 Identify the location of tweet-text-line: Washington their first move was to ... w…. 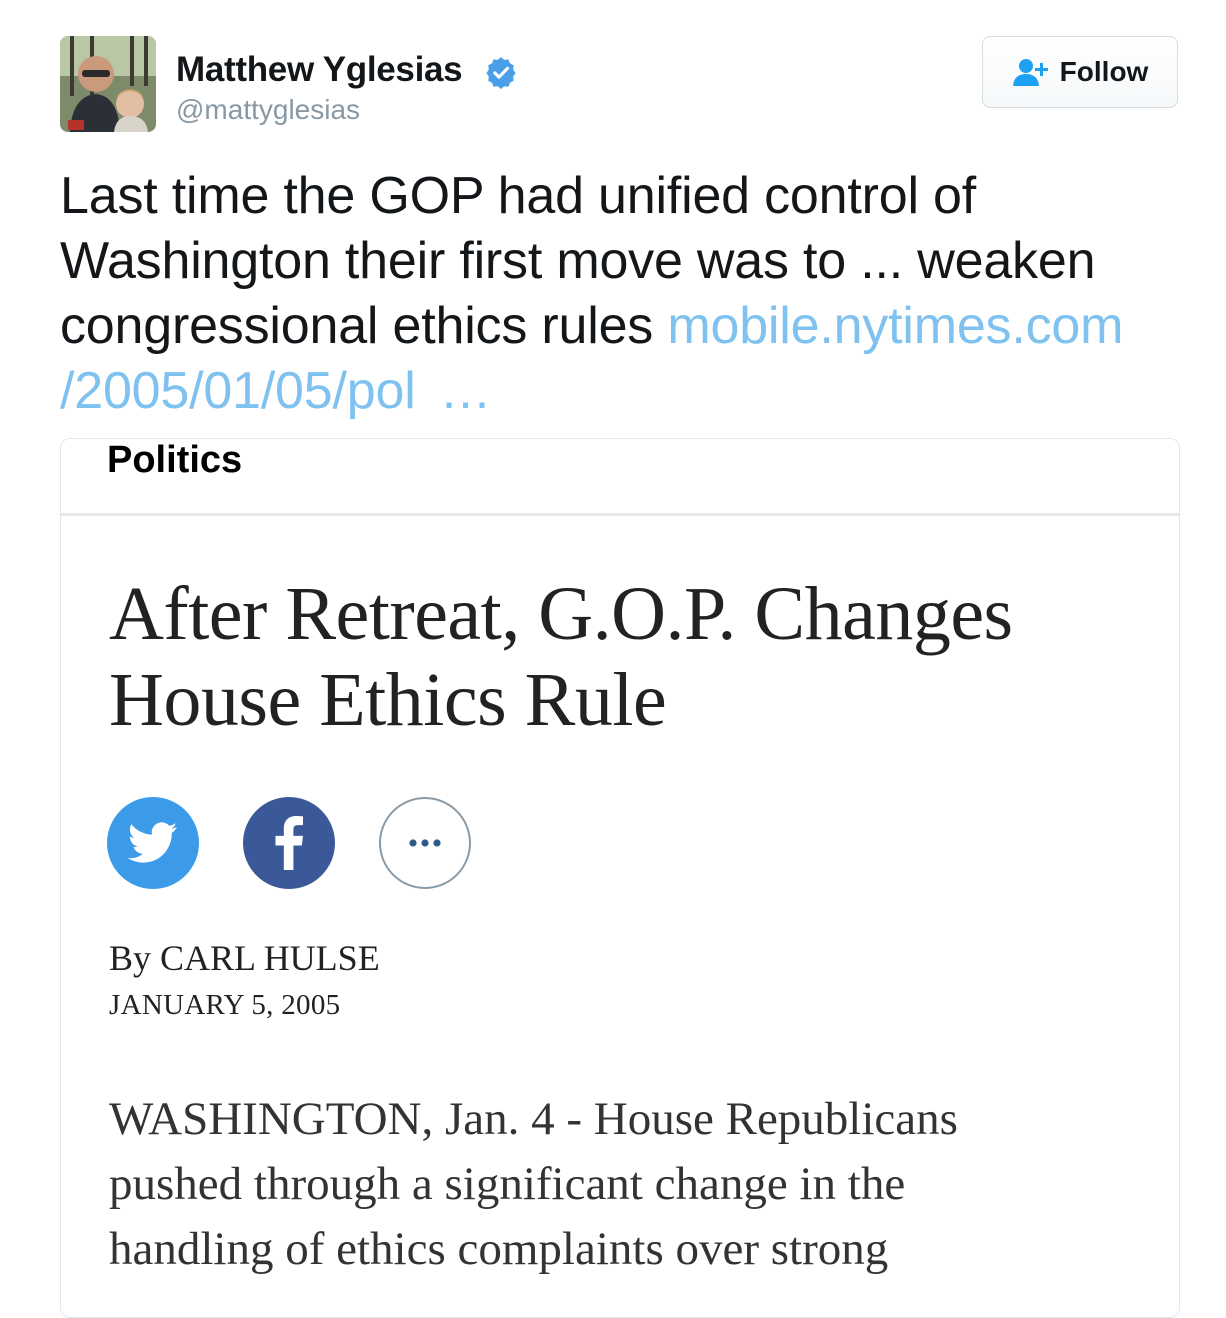
(578, 261).